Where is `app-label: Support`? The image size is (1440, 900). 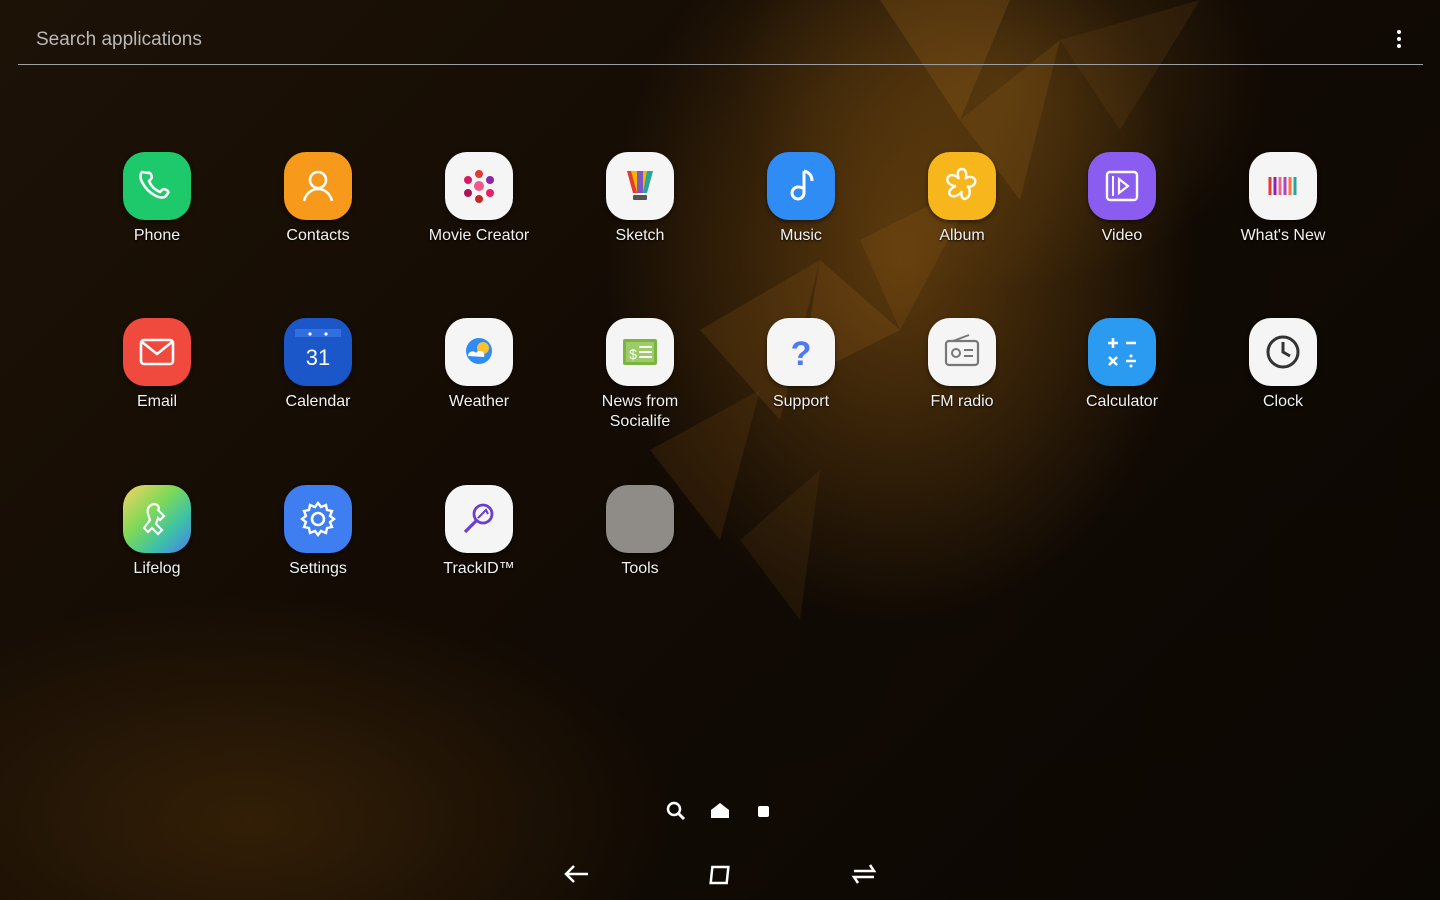 app-label: Support is located at coordinates (801, 401).